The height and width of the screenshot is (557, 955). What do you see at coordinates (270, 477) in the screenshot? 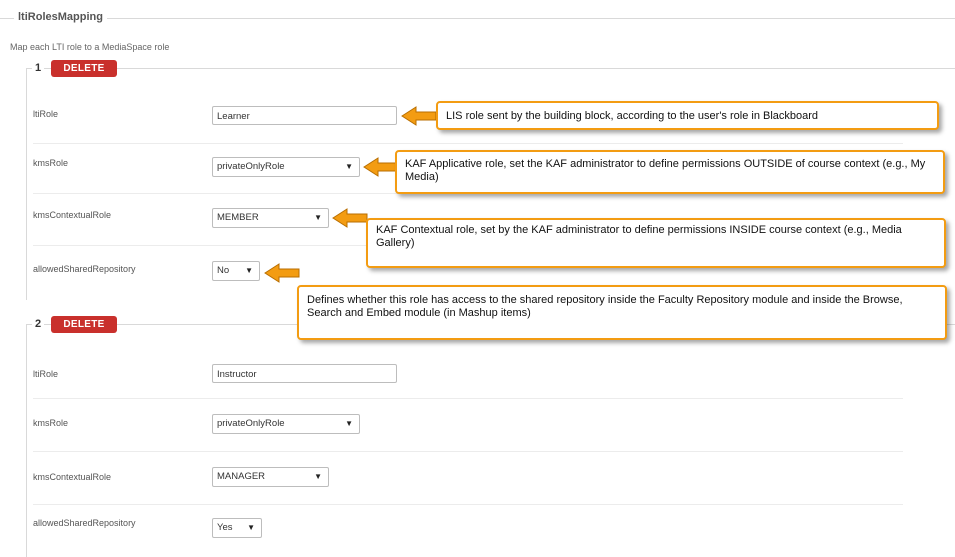
I see `role2-kmscontextualrole-select: MANAGER ▼` at bounding box center [270, 477].